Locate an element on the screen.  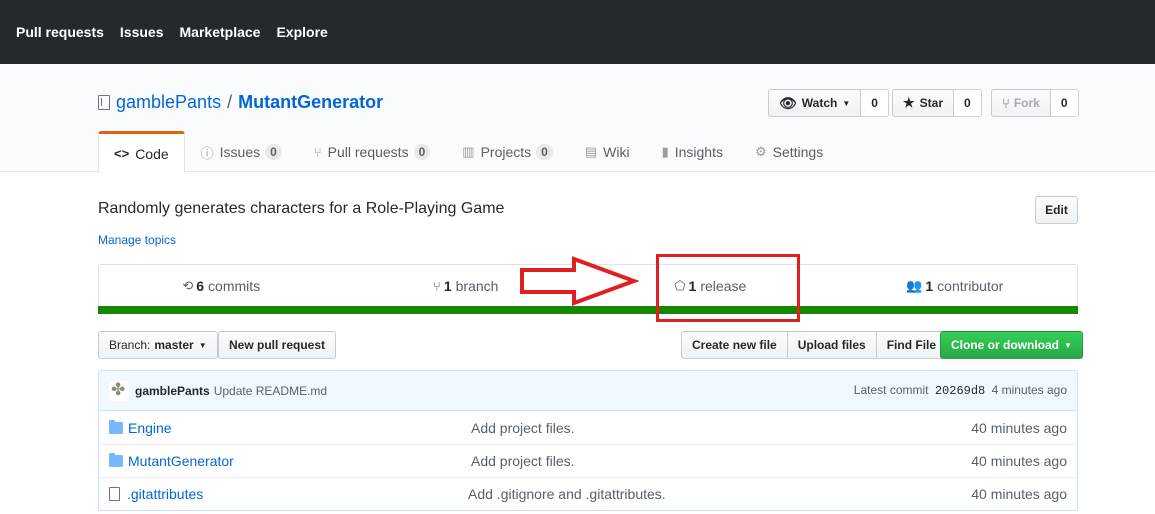
watch-group: 👁 Watch ▼ 0 is located at coordinates (828, 103).